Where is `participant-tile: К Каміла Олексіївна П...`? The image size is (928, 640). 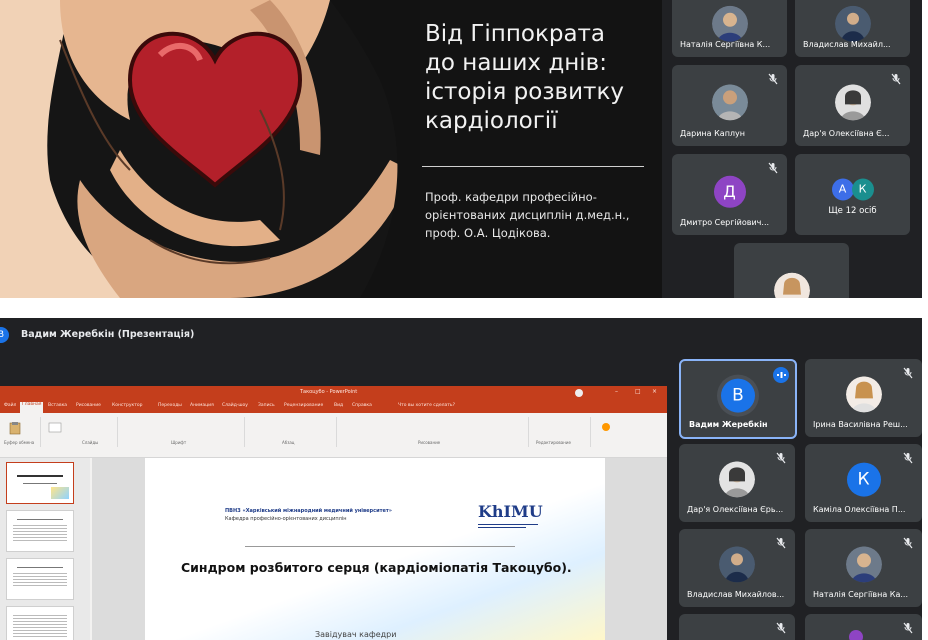
participant-tile: К Каміла Олексіївна П... is located at coordinates (863, 483).